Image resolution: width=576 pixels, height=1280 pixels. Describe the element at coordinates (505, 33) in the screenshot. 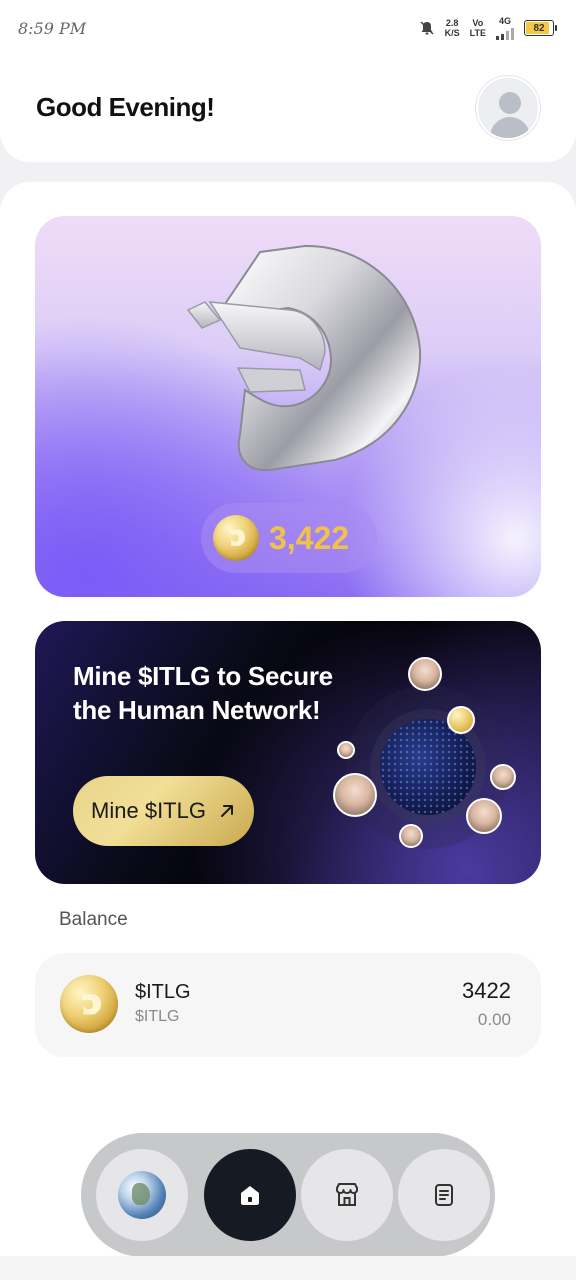

I see `signal-icon` at that location.